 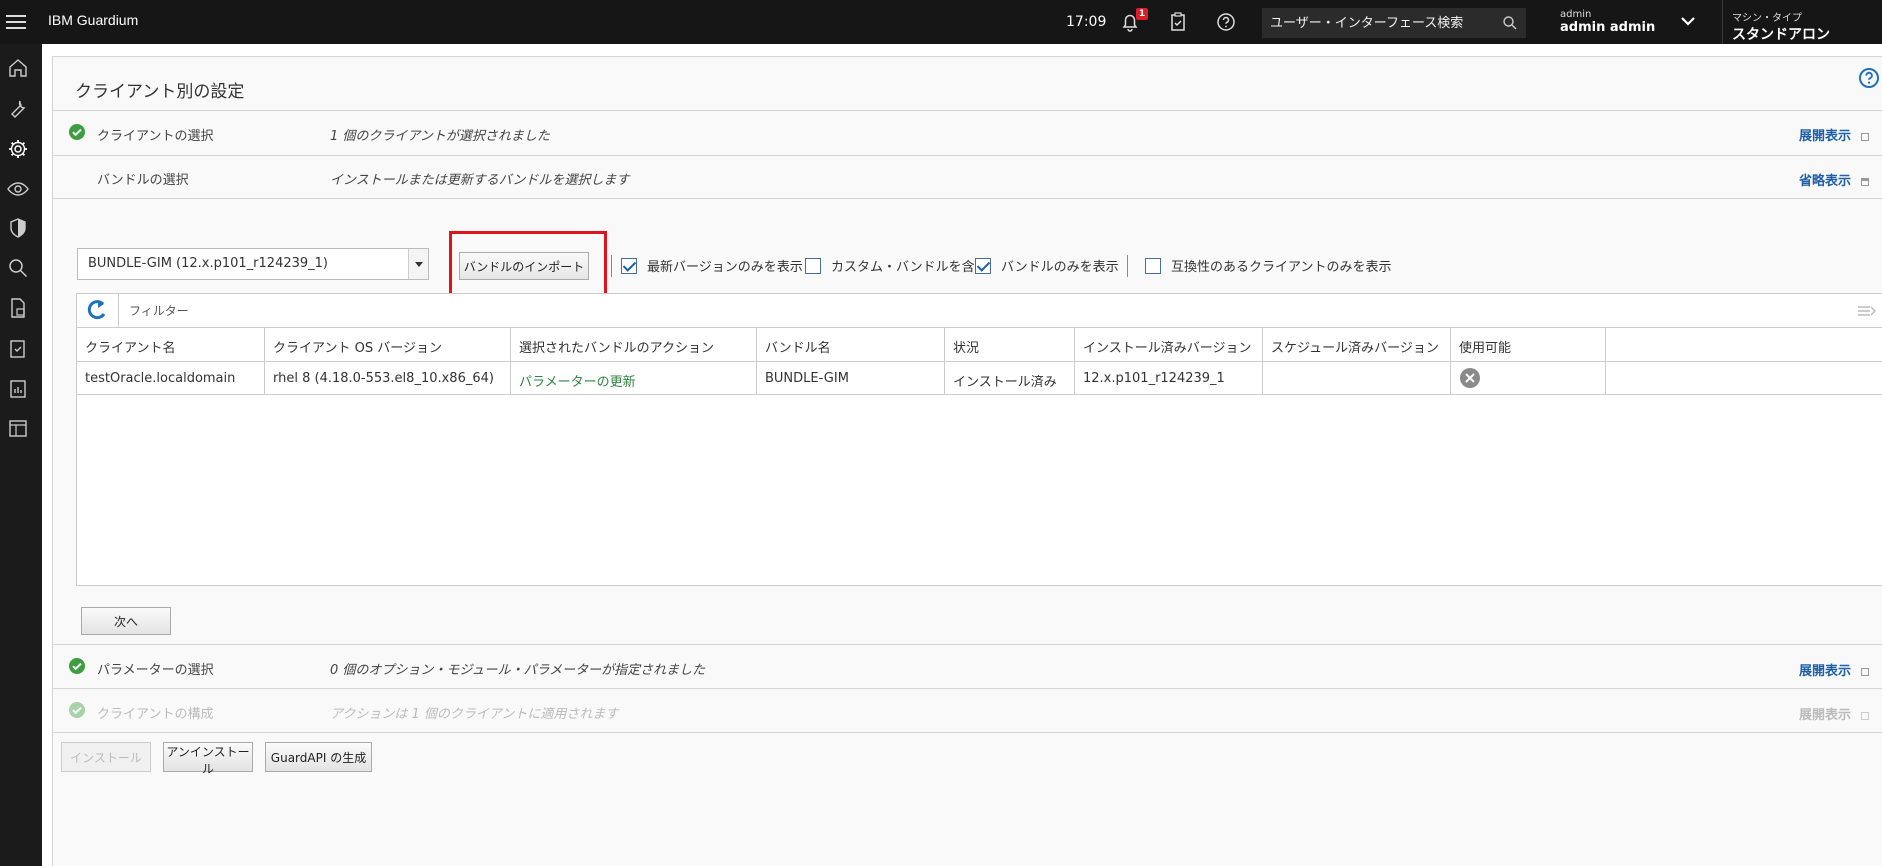 What do you see at coordinates (106, 757) in the screenshot?
I see `install-button: インストール` at bounding box center [106, 757].